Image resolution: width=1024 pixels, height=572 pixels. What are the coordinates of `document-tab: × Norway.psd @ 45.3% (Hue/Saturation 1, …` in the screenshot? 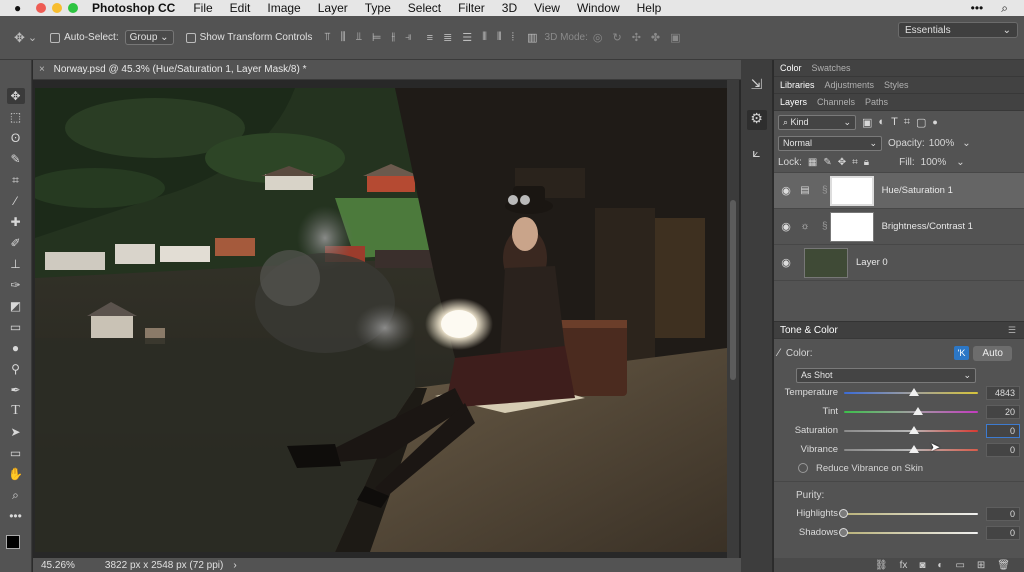 It's located at (387, 70).